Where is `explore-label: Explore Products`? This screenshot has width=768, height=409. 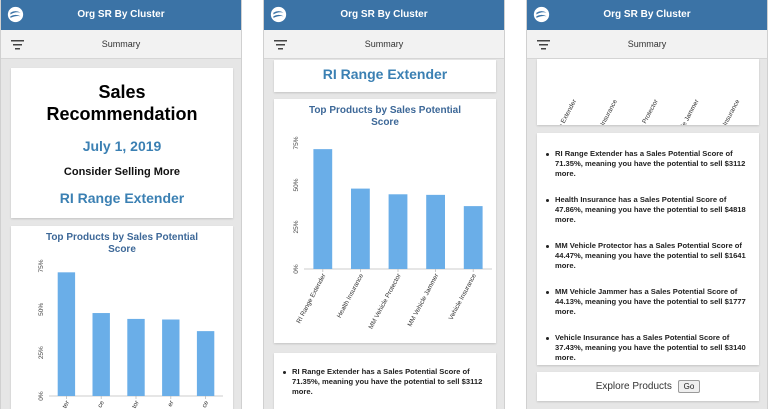
explore-label: Explore Products is located at coordinates (633, 387).